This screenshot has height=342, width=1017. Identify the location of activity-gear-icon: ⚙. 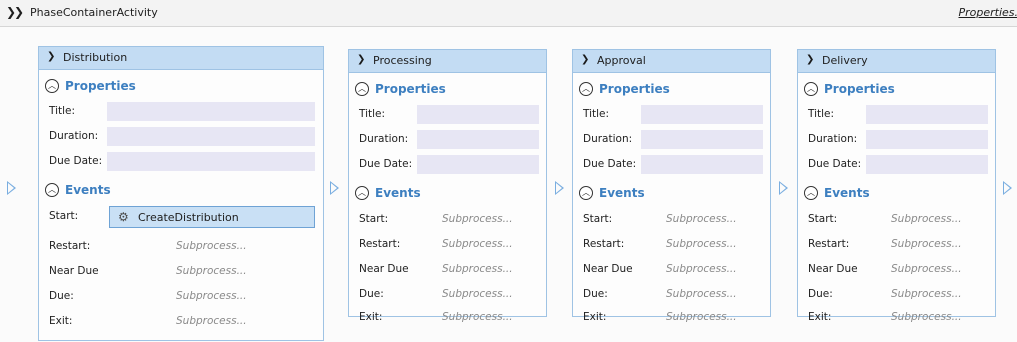
(123, 217).